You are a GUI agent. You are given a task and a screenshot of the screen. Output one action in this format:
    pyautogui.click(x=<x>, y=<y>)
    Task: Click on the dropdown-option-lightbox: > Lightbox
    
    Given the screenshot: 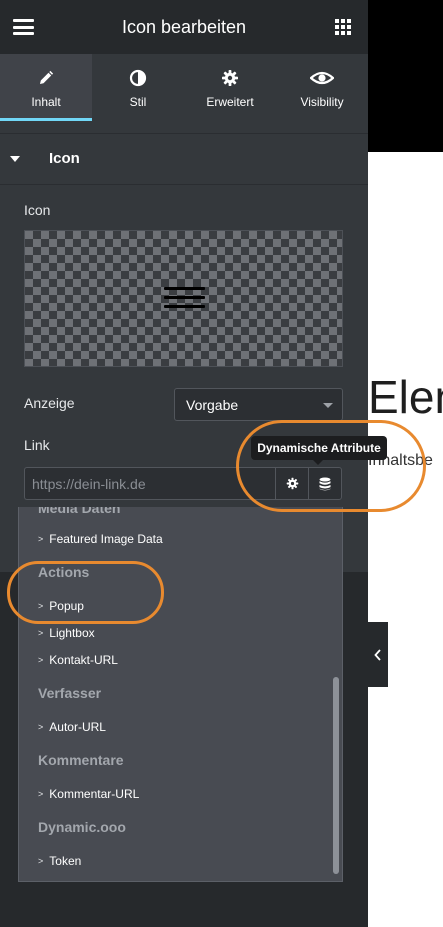 What is the action you would take?
    pyautogui.click(x=66, y=633)
    